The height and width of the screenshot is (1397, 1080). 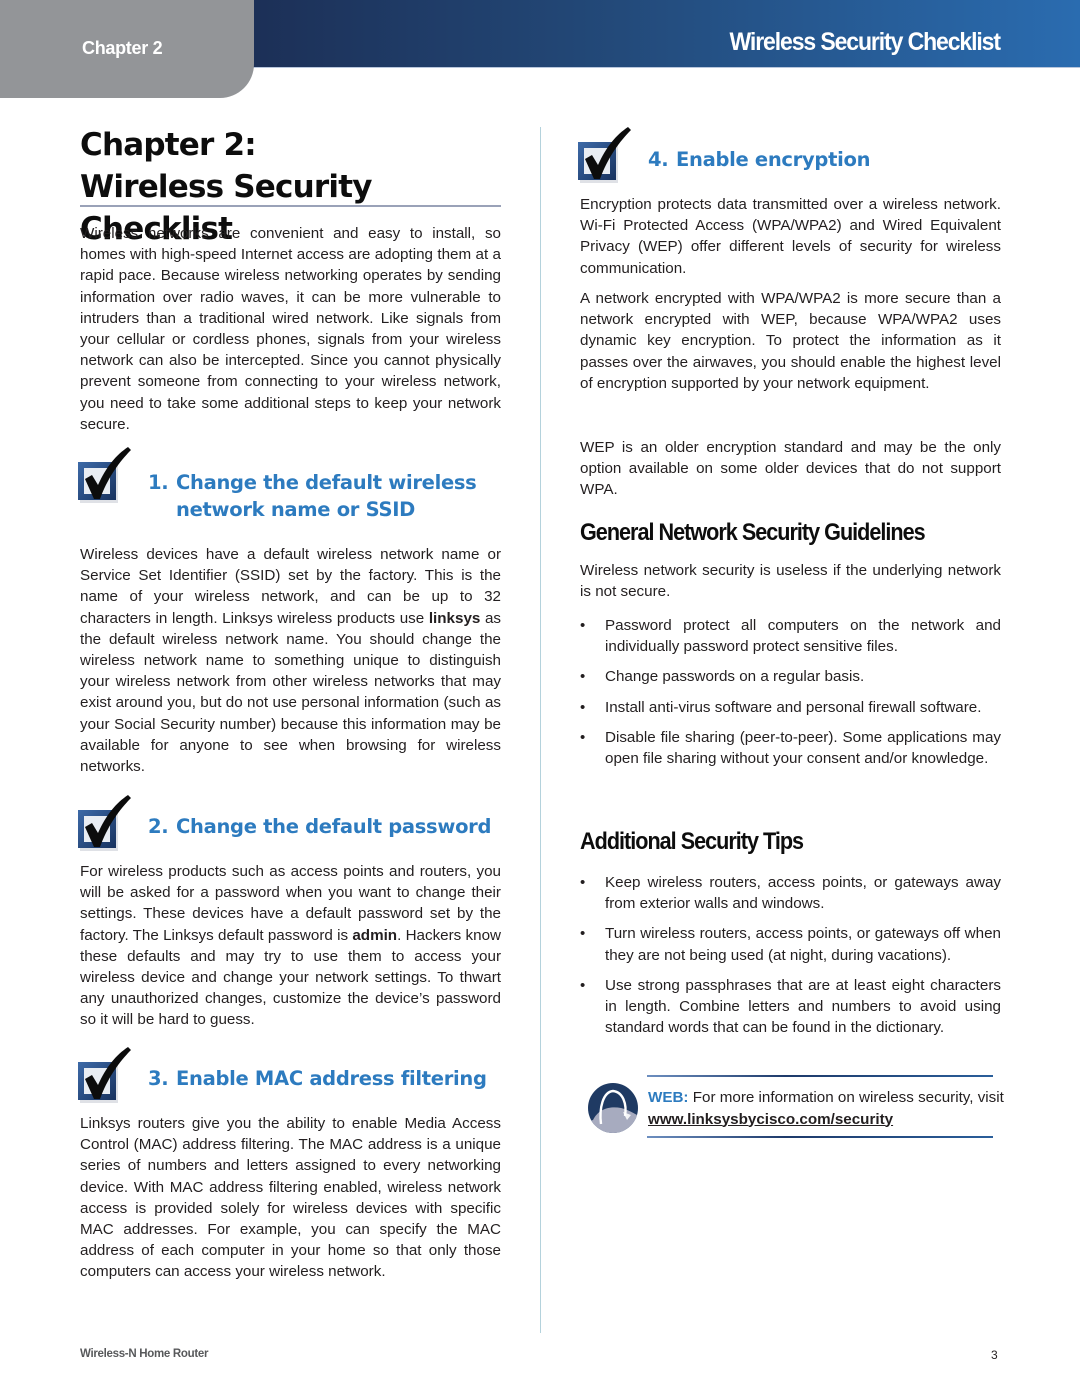 What do you see at coordinates (753, 532) in the screenshot?
I see `general-guidelines-heading: General Network Security Guidelines` at bounding box center [753, 532].